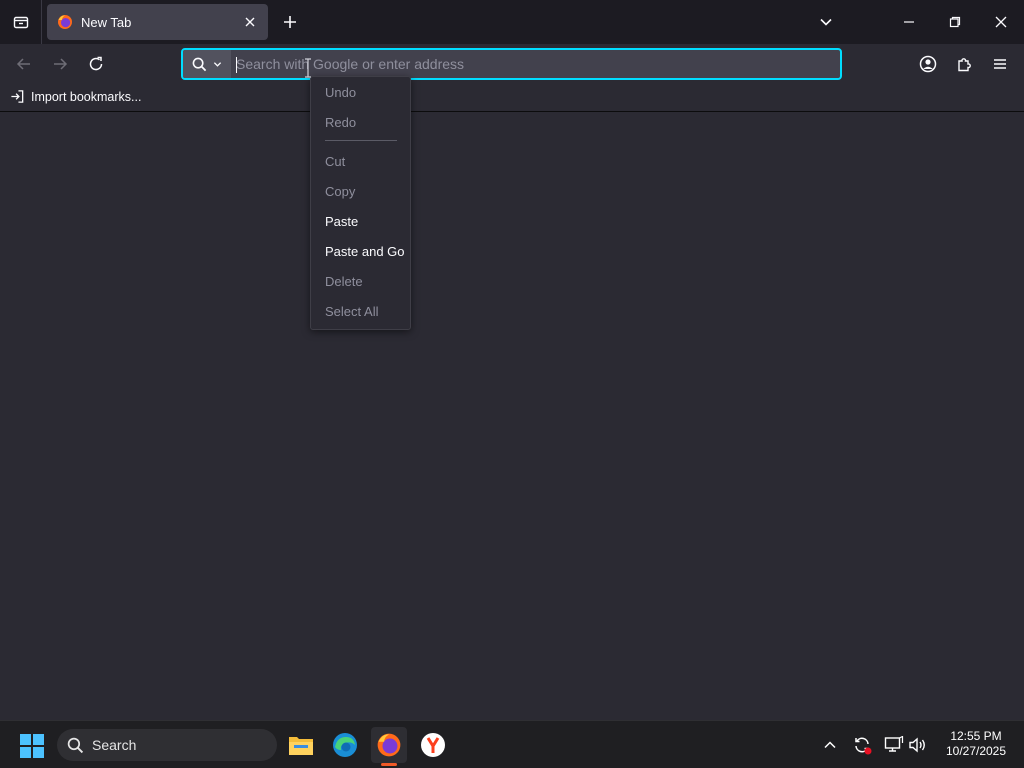  I want to click on restore-icon, so click(955, 22).